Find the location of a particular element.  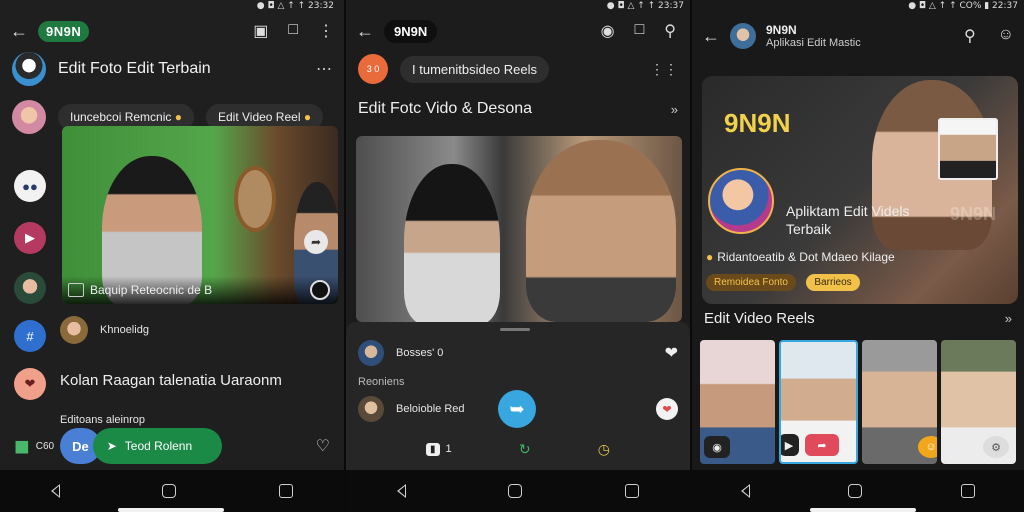

top-bar: ← 9N9N ▣ □ ⋮ is located at coordinates (172, 31).